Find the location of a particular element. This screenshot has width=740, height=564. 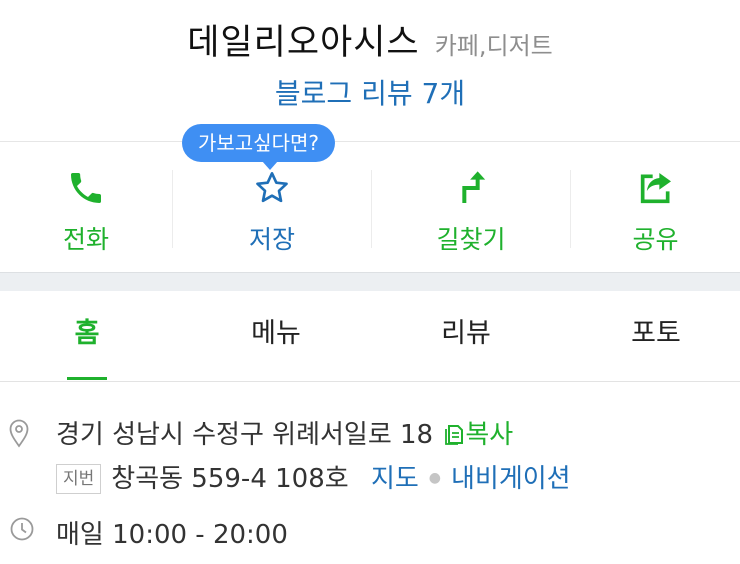

tab-menu: 메뉴 is located at coordinates (276, 336).